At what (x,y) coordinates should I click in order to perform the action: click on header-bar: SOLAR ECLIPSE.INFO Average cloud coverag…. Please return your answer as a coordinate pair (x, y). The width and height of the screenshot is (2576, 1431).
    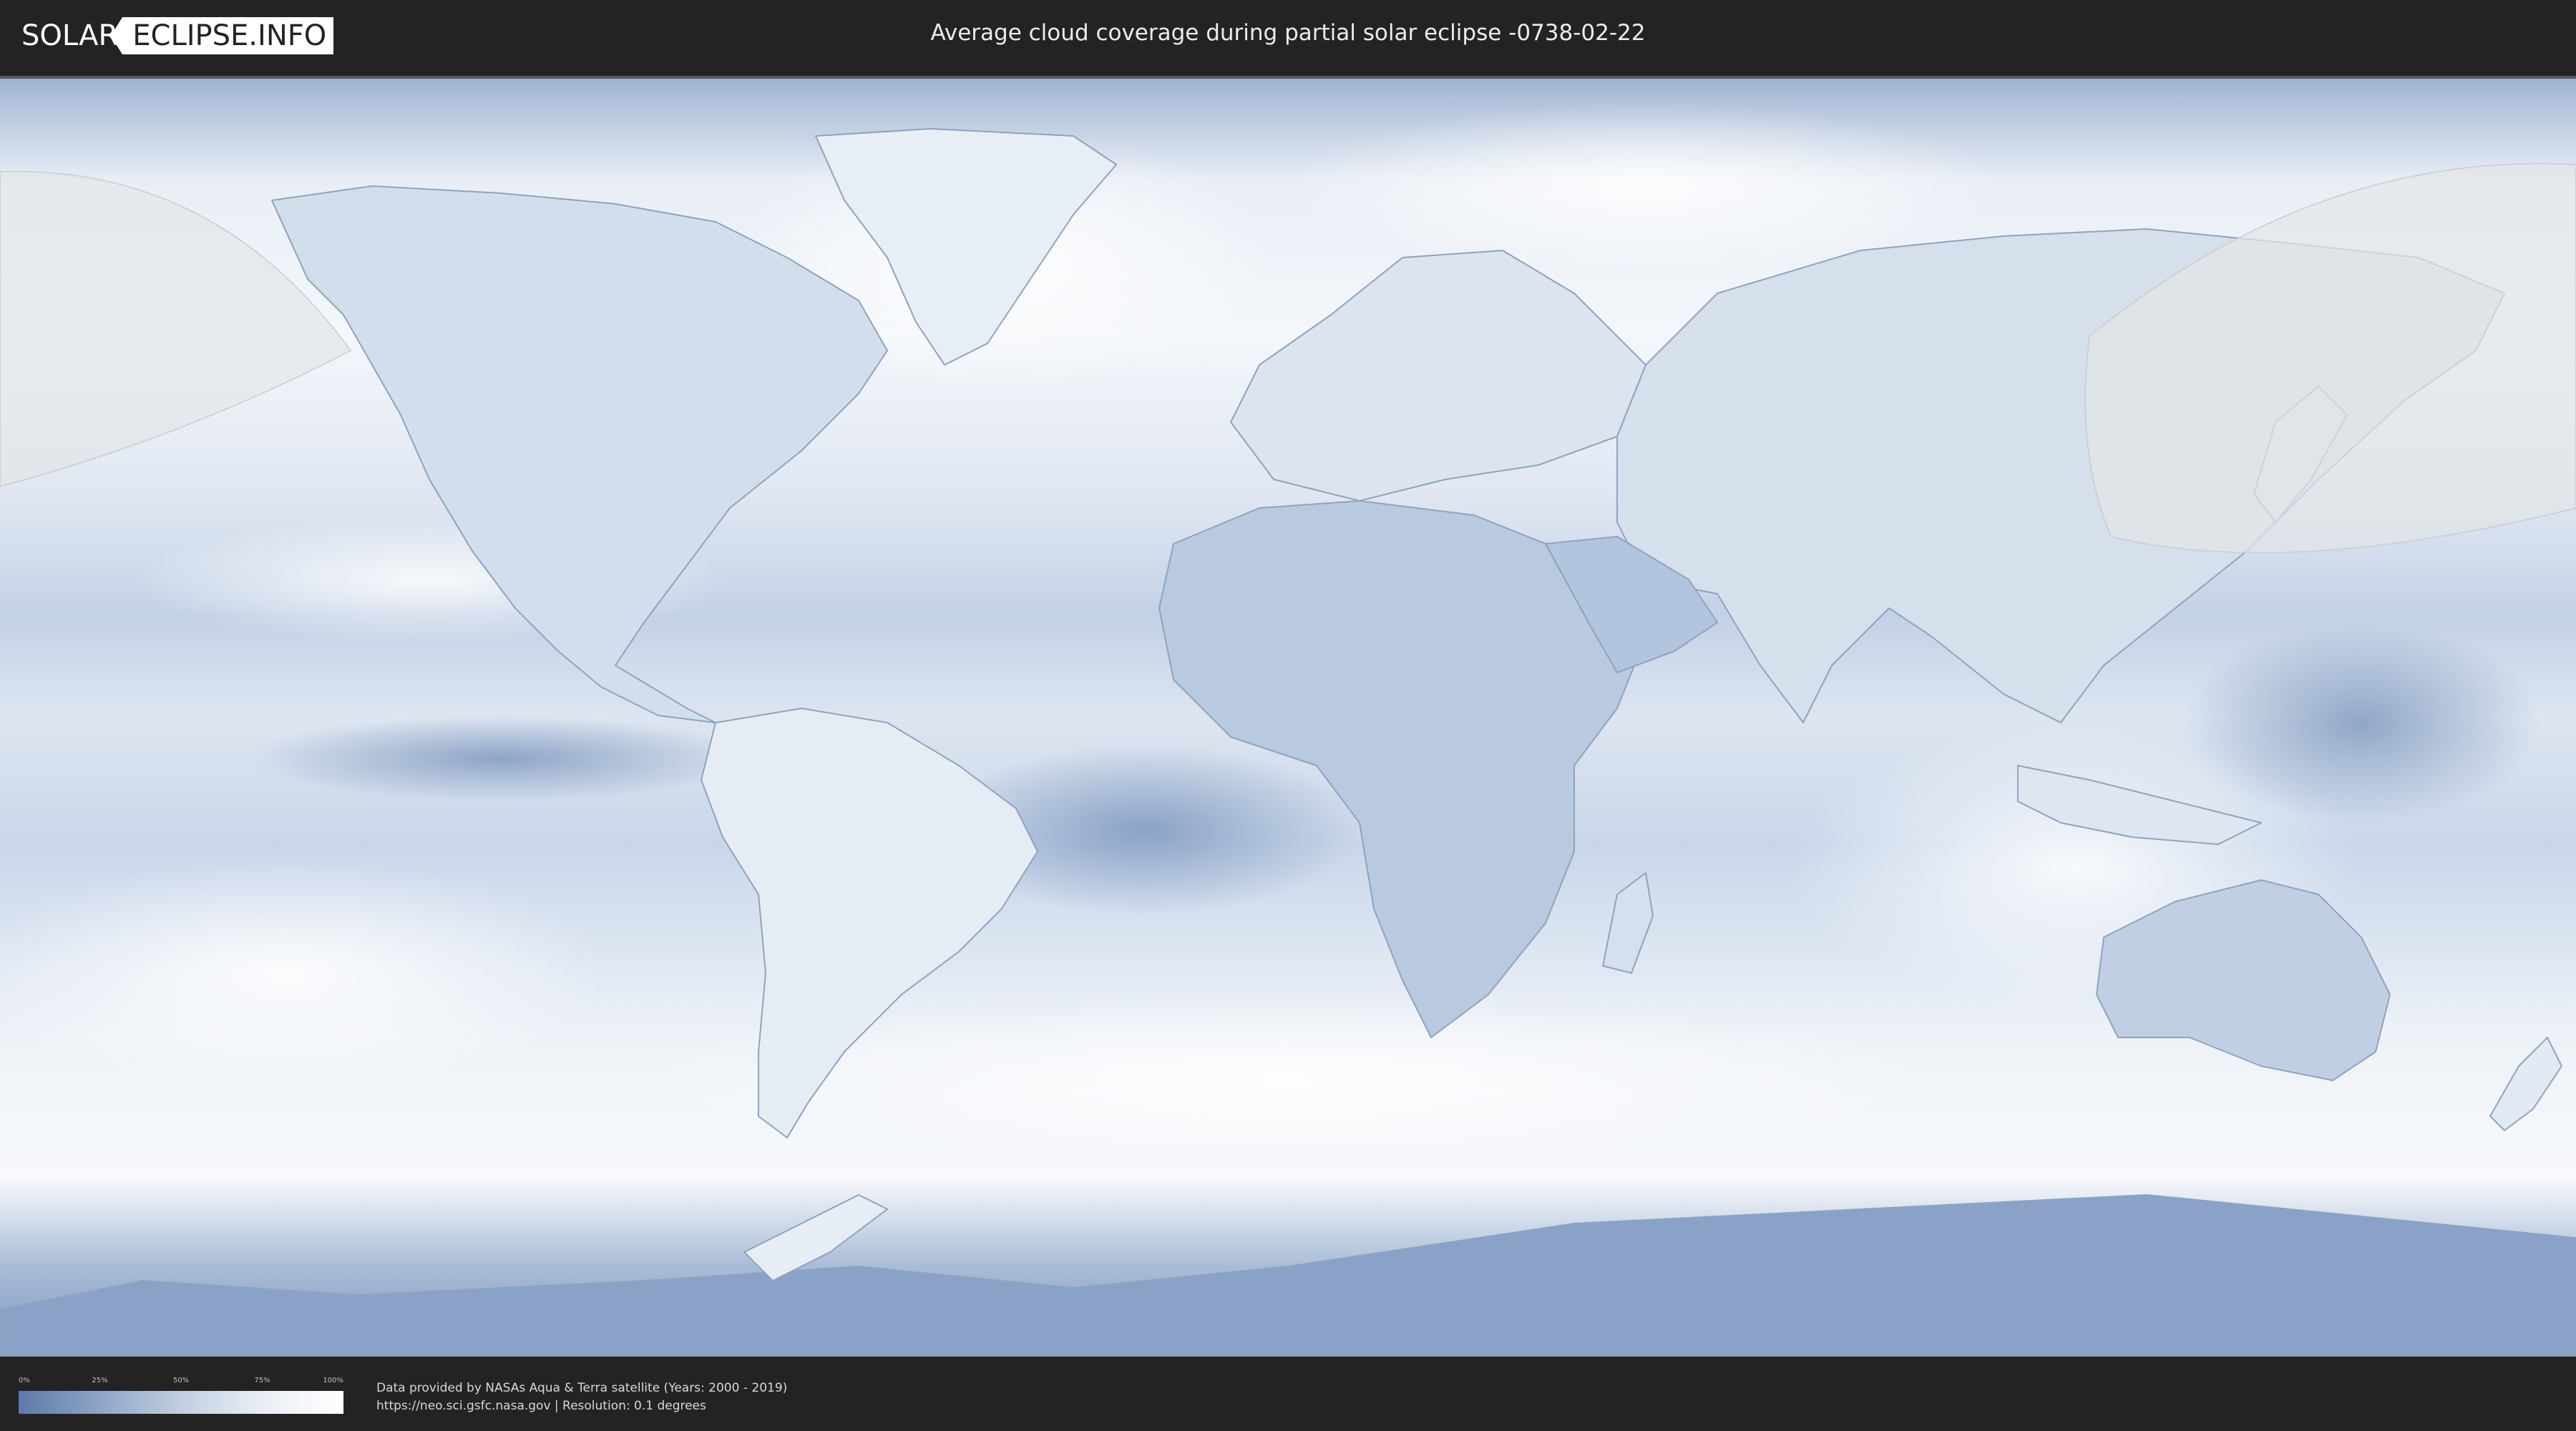
    Looking at the image, I should click on (1288, 36).